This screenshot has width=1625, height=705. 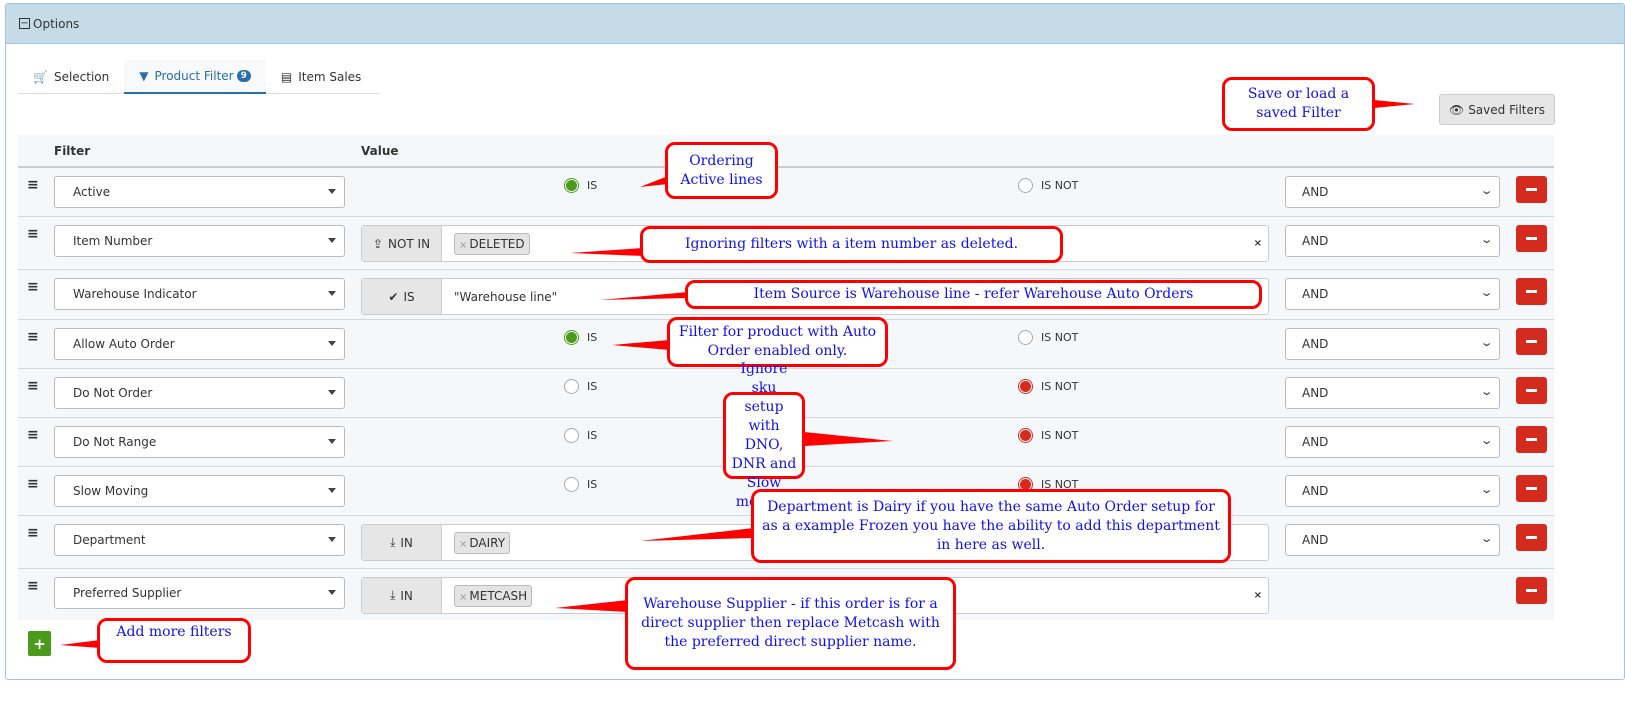 What do you see at coordinates (1298, 104) in the screenshot?
I see `annotation-saved-filter: Save or load a saved Filter` at bounding box center [1298, 104].